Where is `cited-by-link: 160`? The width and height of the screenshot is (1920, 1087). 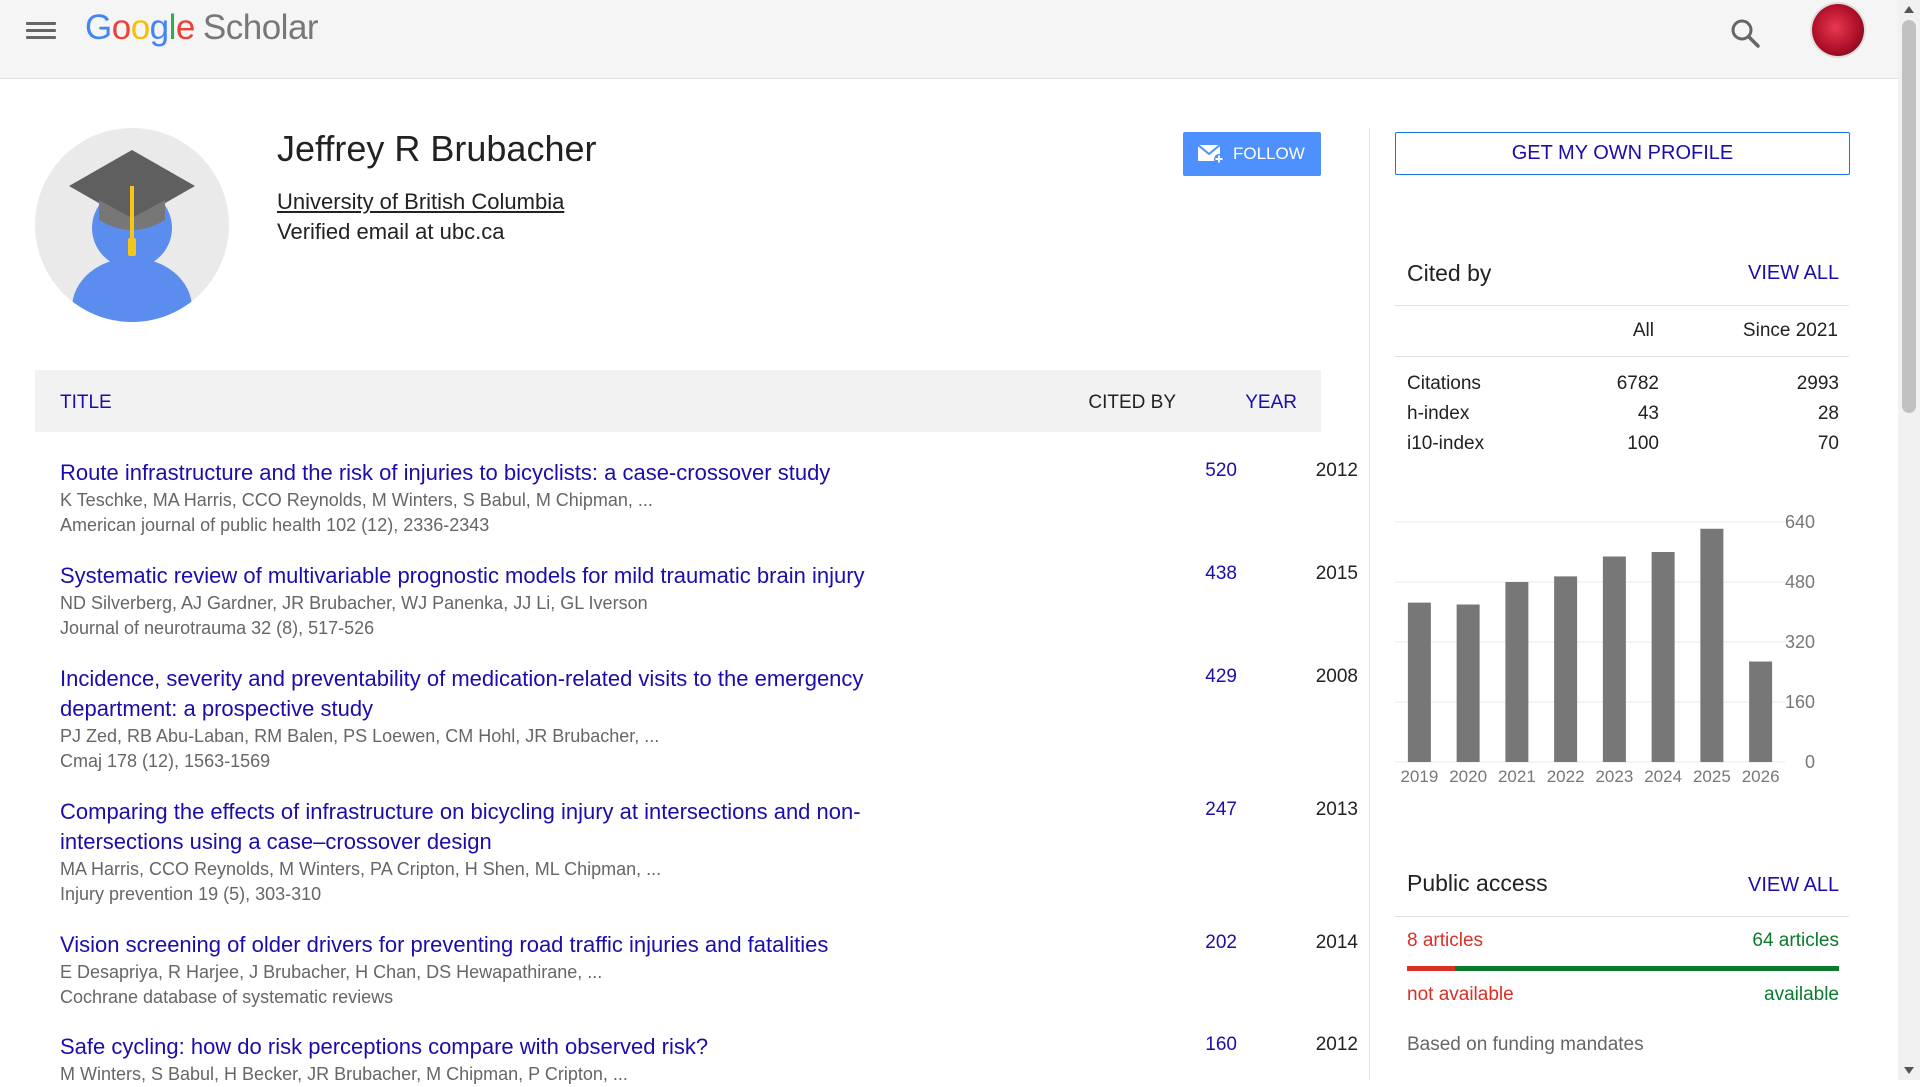
cited-by-link: 160 is located at coordinates (1190, 1045).